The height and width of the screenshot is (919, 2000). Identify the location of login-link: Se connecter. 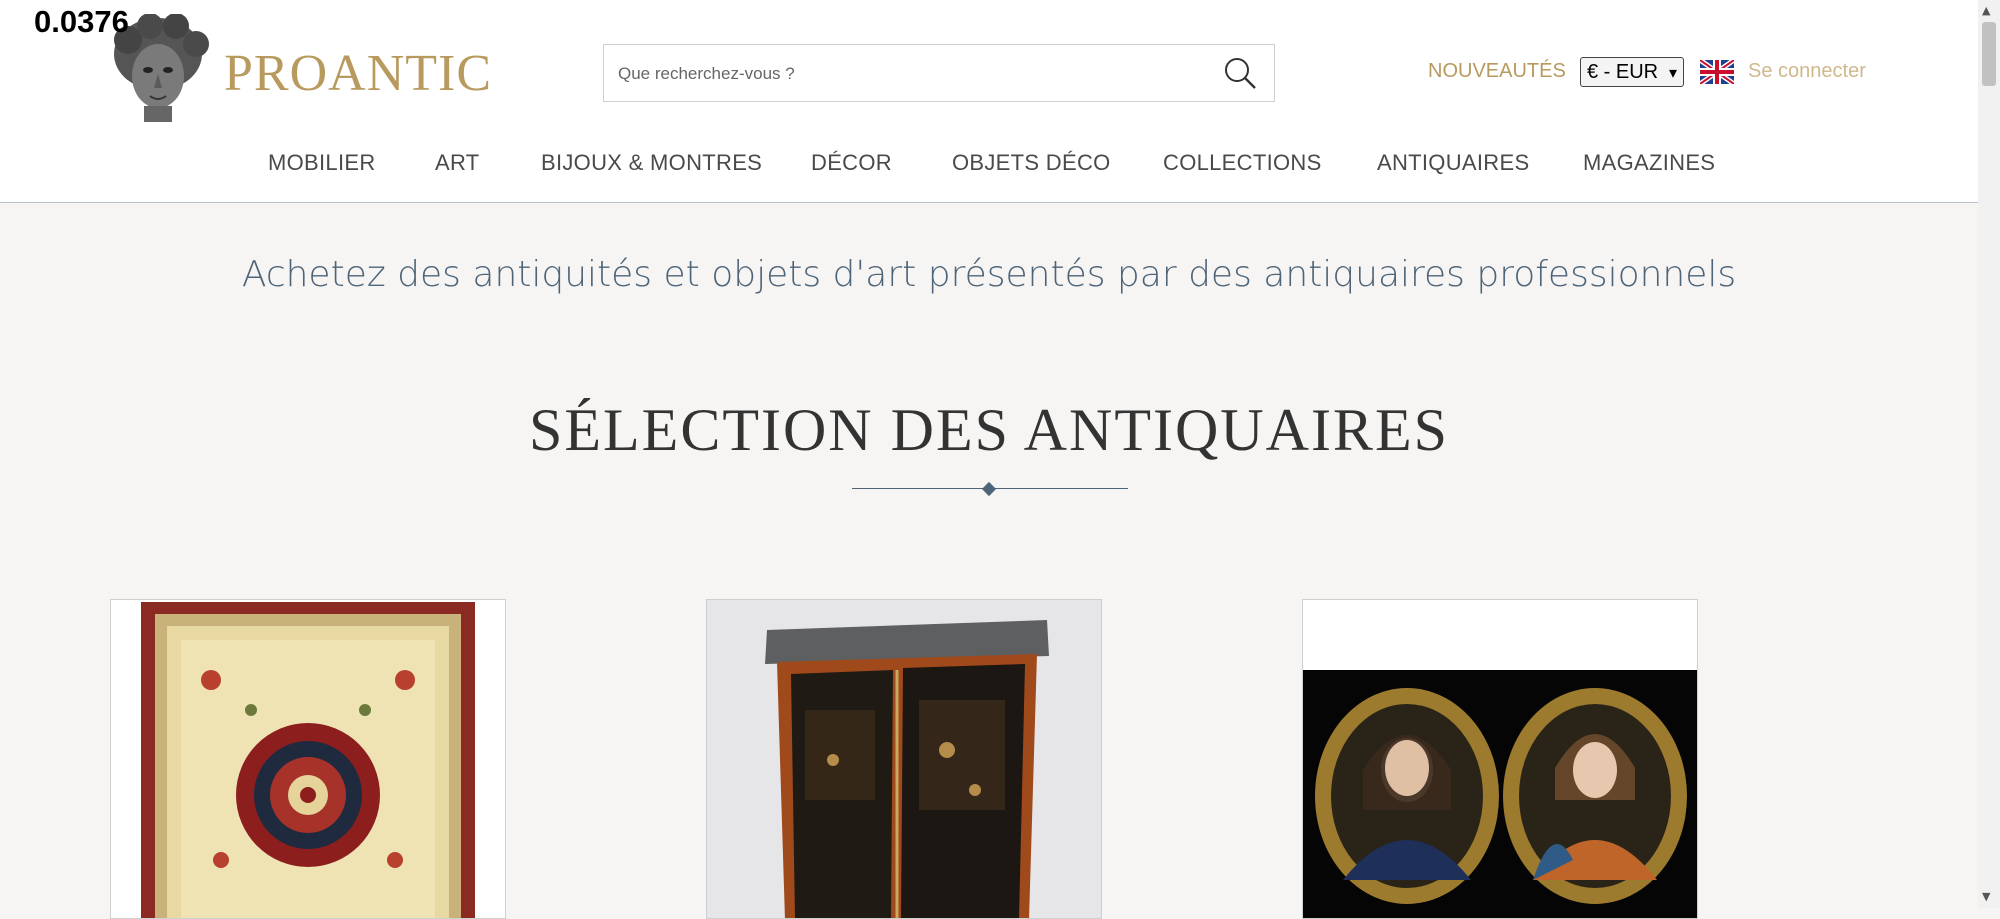
(1807, 71).